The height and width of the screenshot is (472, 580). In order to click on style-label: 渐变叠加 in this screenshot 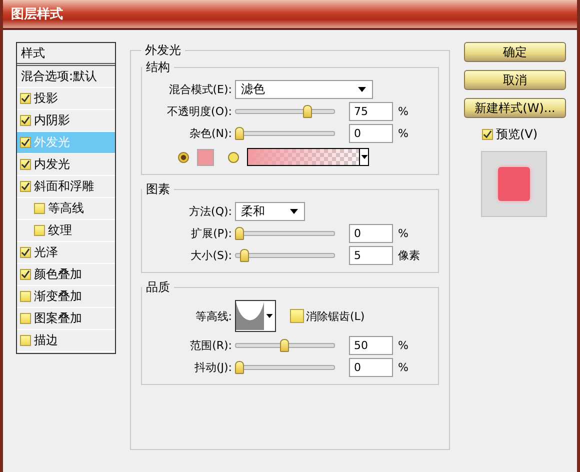, I will do `click(58, 296)`.